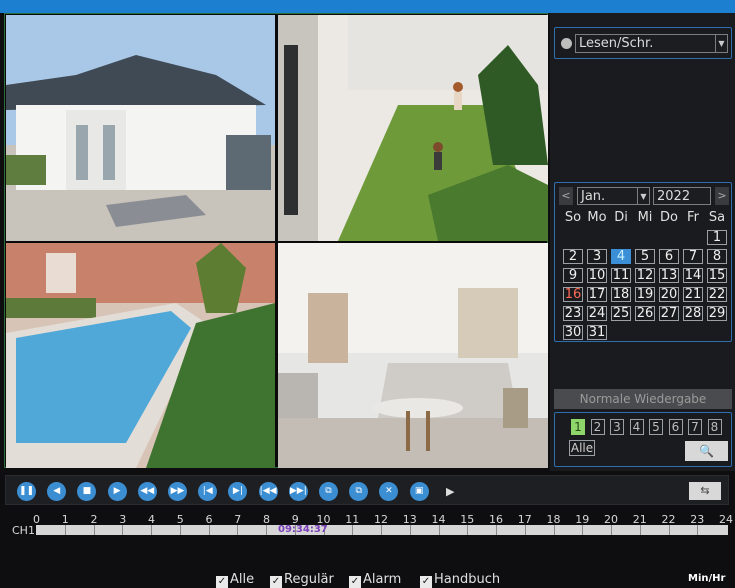 The image size is (735, 588). What do you see at coordinates (682, 196) in the screenshot?
I see `year-input: 2022` at bounding box center [682, 196].